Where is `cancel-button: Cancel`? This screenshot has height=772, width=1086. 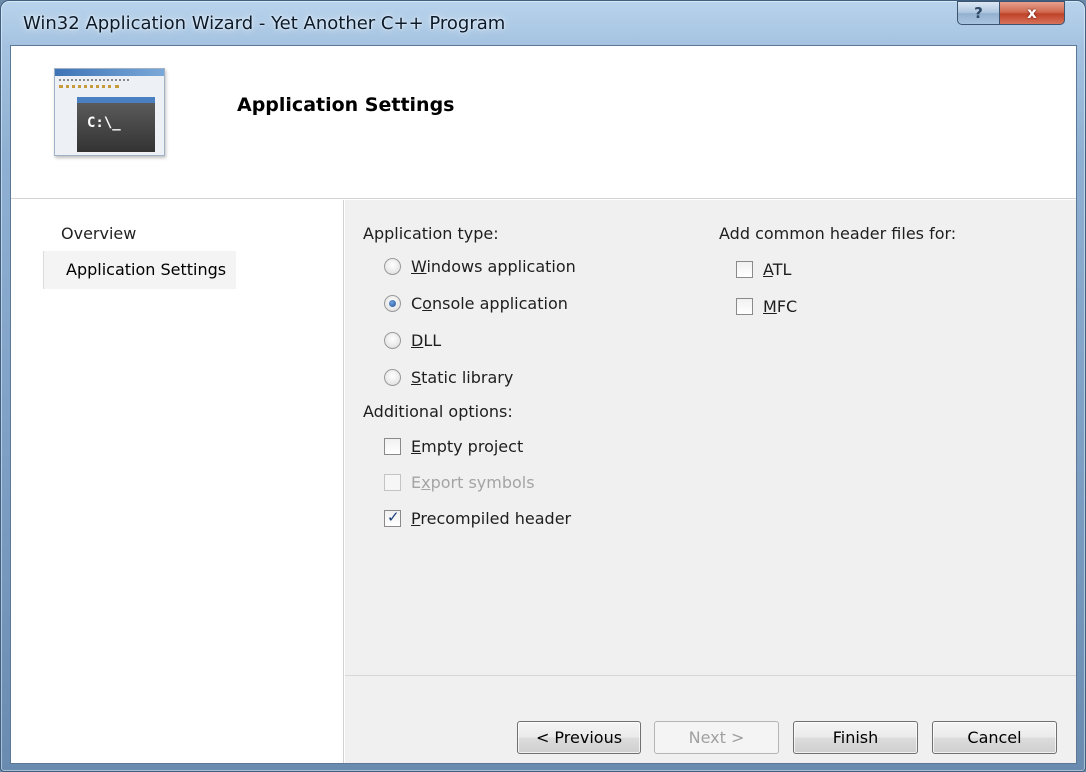 cancel-button: Cancel is located at coordinates (994, 737).